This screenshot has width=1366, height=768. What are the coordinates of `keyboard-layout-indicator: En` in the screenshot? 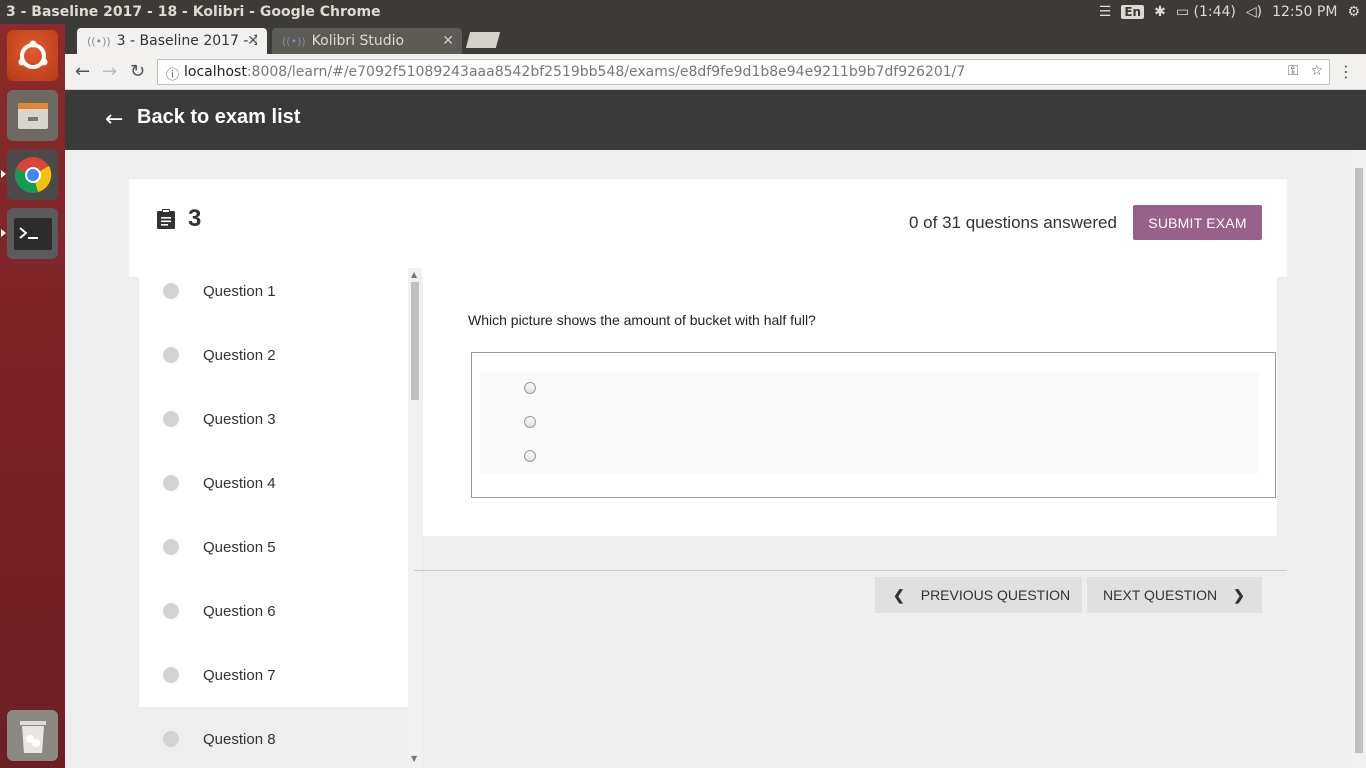 It's located at (1133, 12).